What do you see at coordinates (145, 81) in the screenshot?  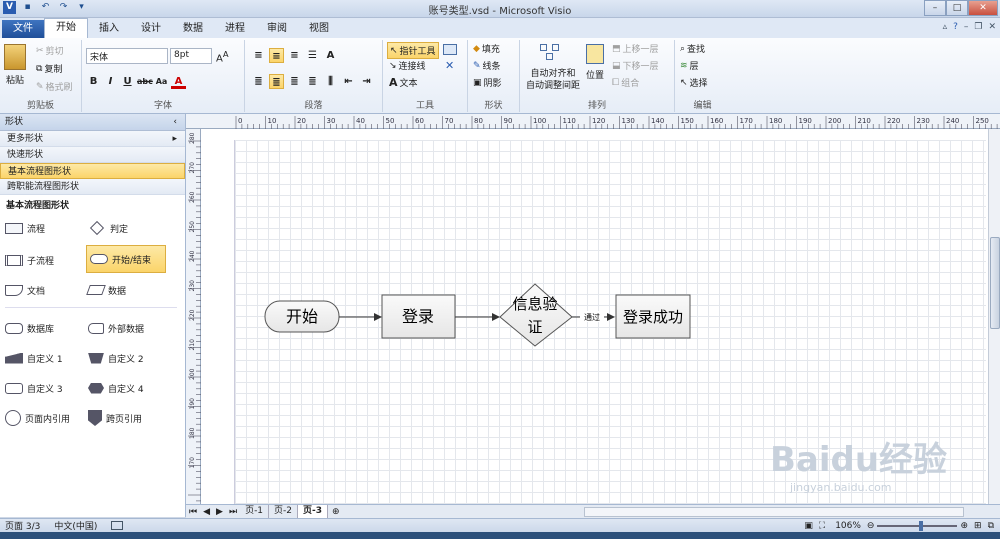 I see `strikethrough-icon: abc` at bounding box center [145, 81].